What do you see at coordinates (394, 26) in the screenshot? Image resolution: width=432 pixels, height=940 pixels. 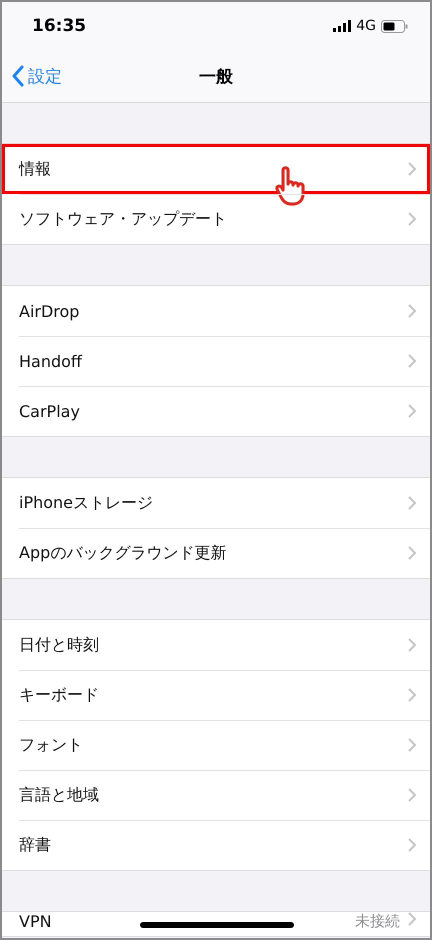 I see `battery-icon` at bounding box center [394, 26].